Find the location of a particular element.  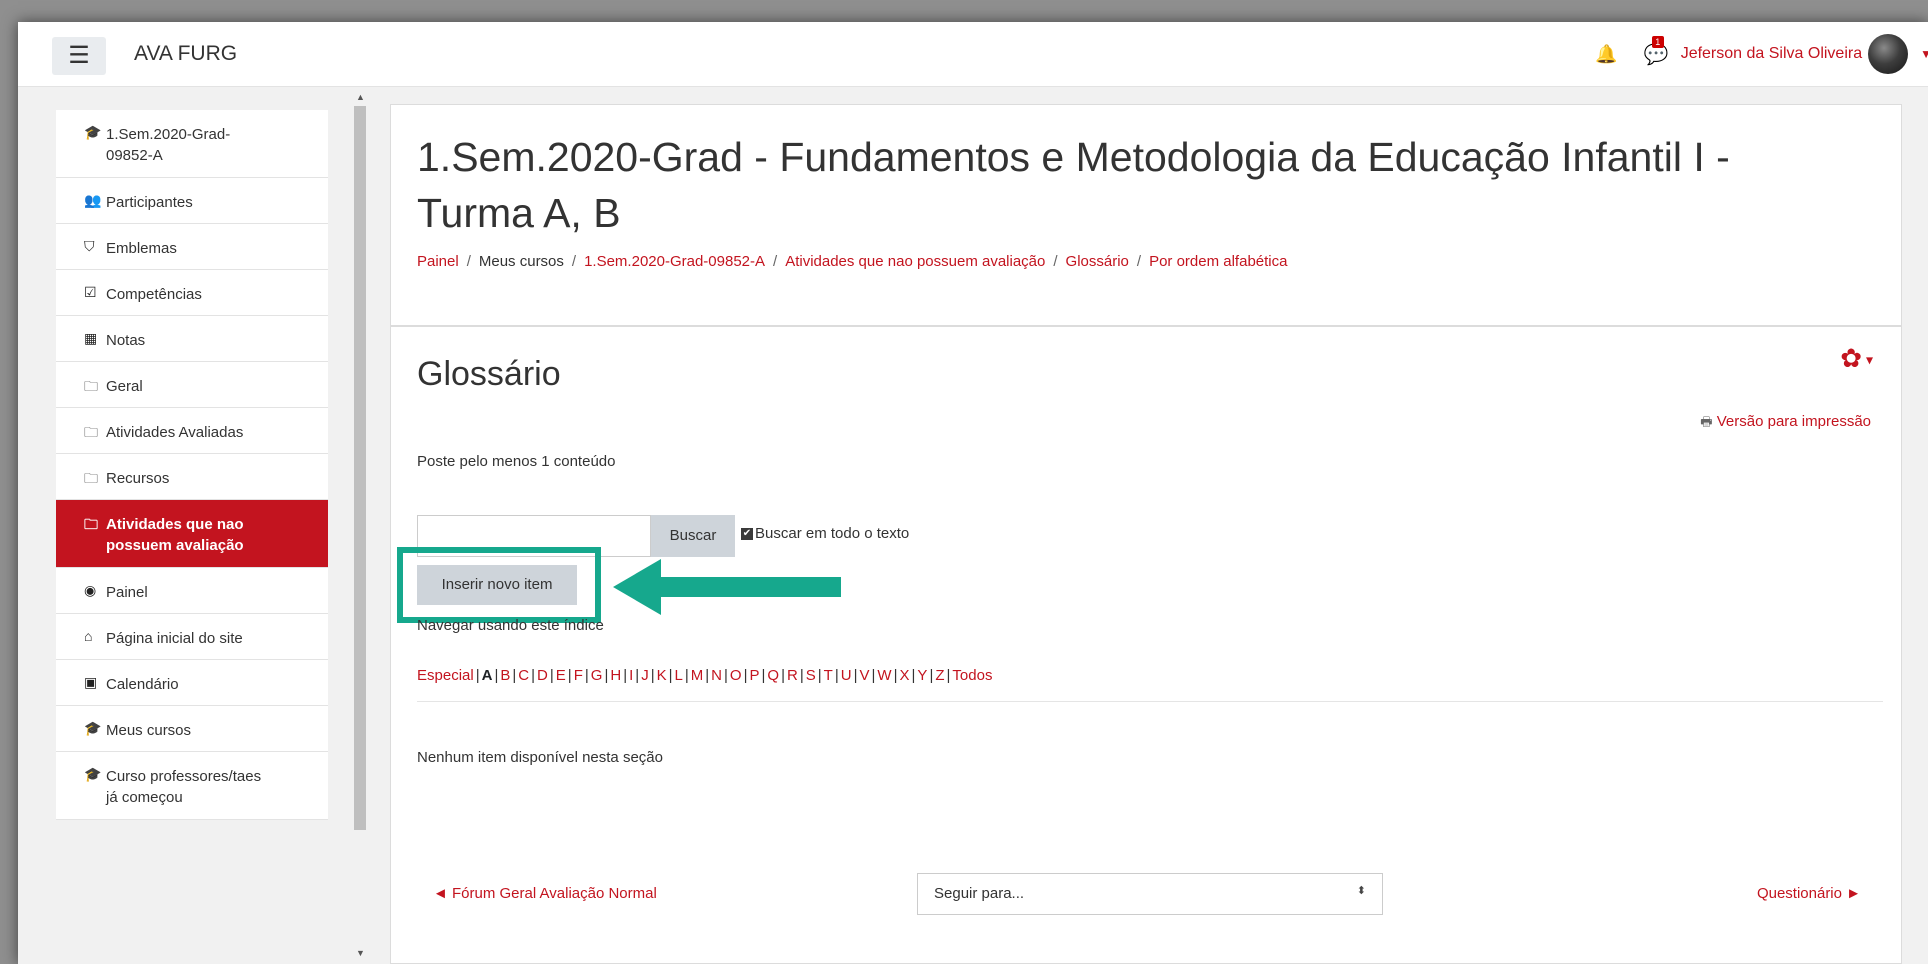

sidebar-item-label: Notas is located at coordinates (126, 340).